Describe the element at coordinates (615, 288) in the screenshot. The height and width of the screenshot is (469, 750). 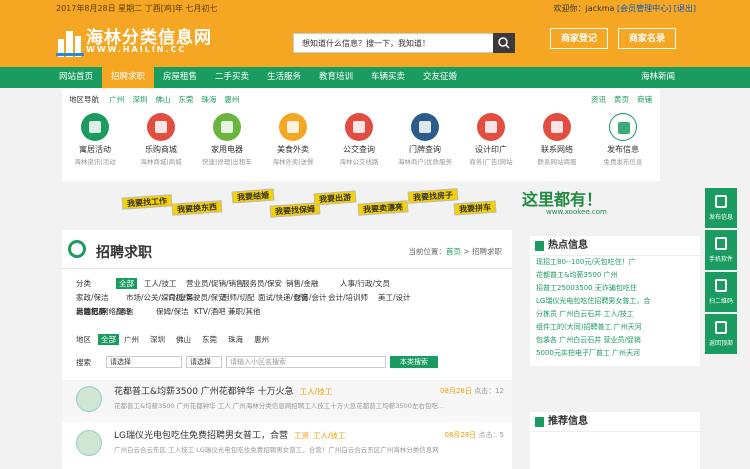
I see `hot-item-2: 招普工25003500 无诈骗包吃住` at that location.